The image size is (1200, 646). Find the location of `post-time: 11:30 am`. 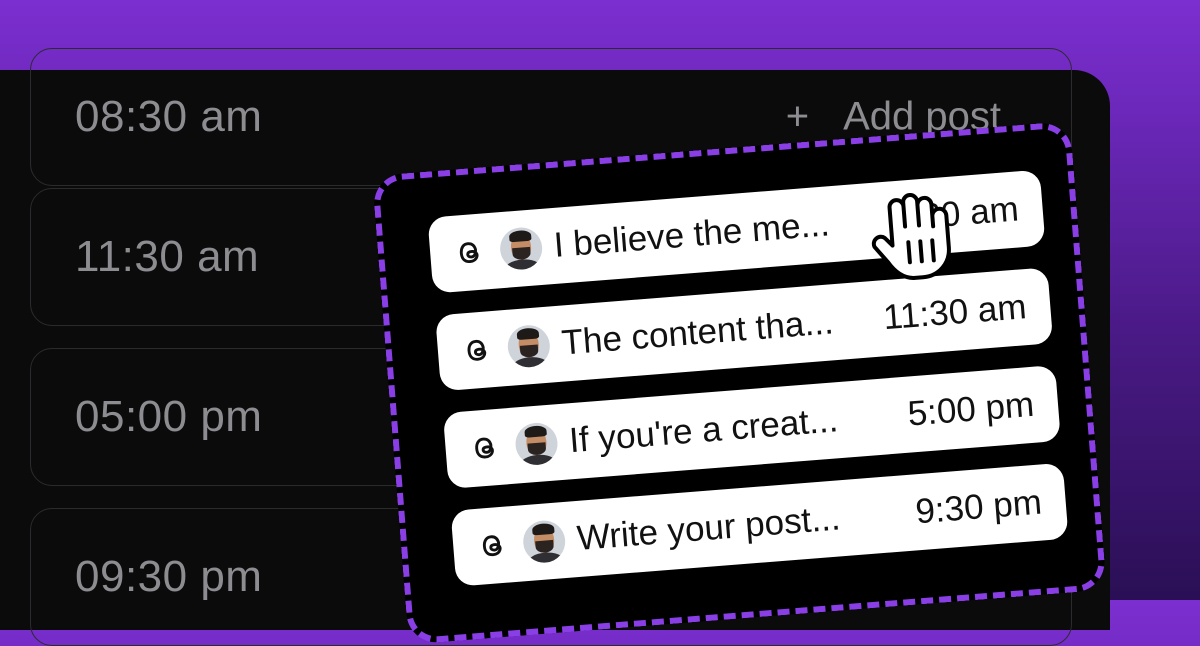

post-time: 11:30 am is located at coordinates (954, 312).